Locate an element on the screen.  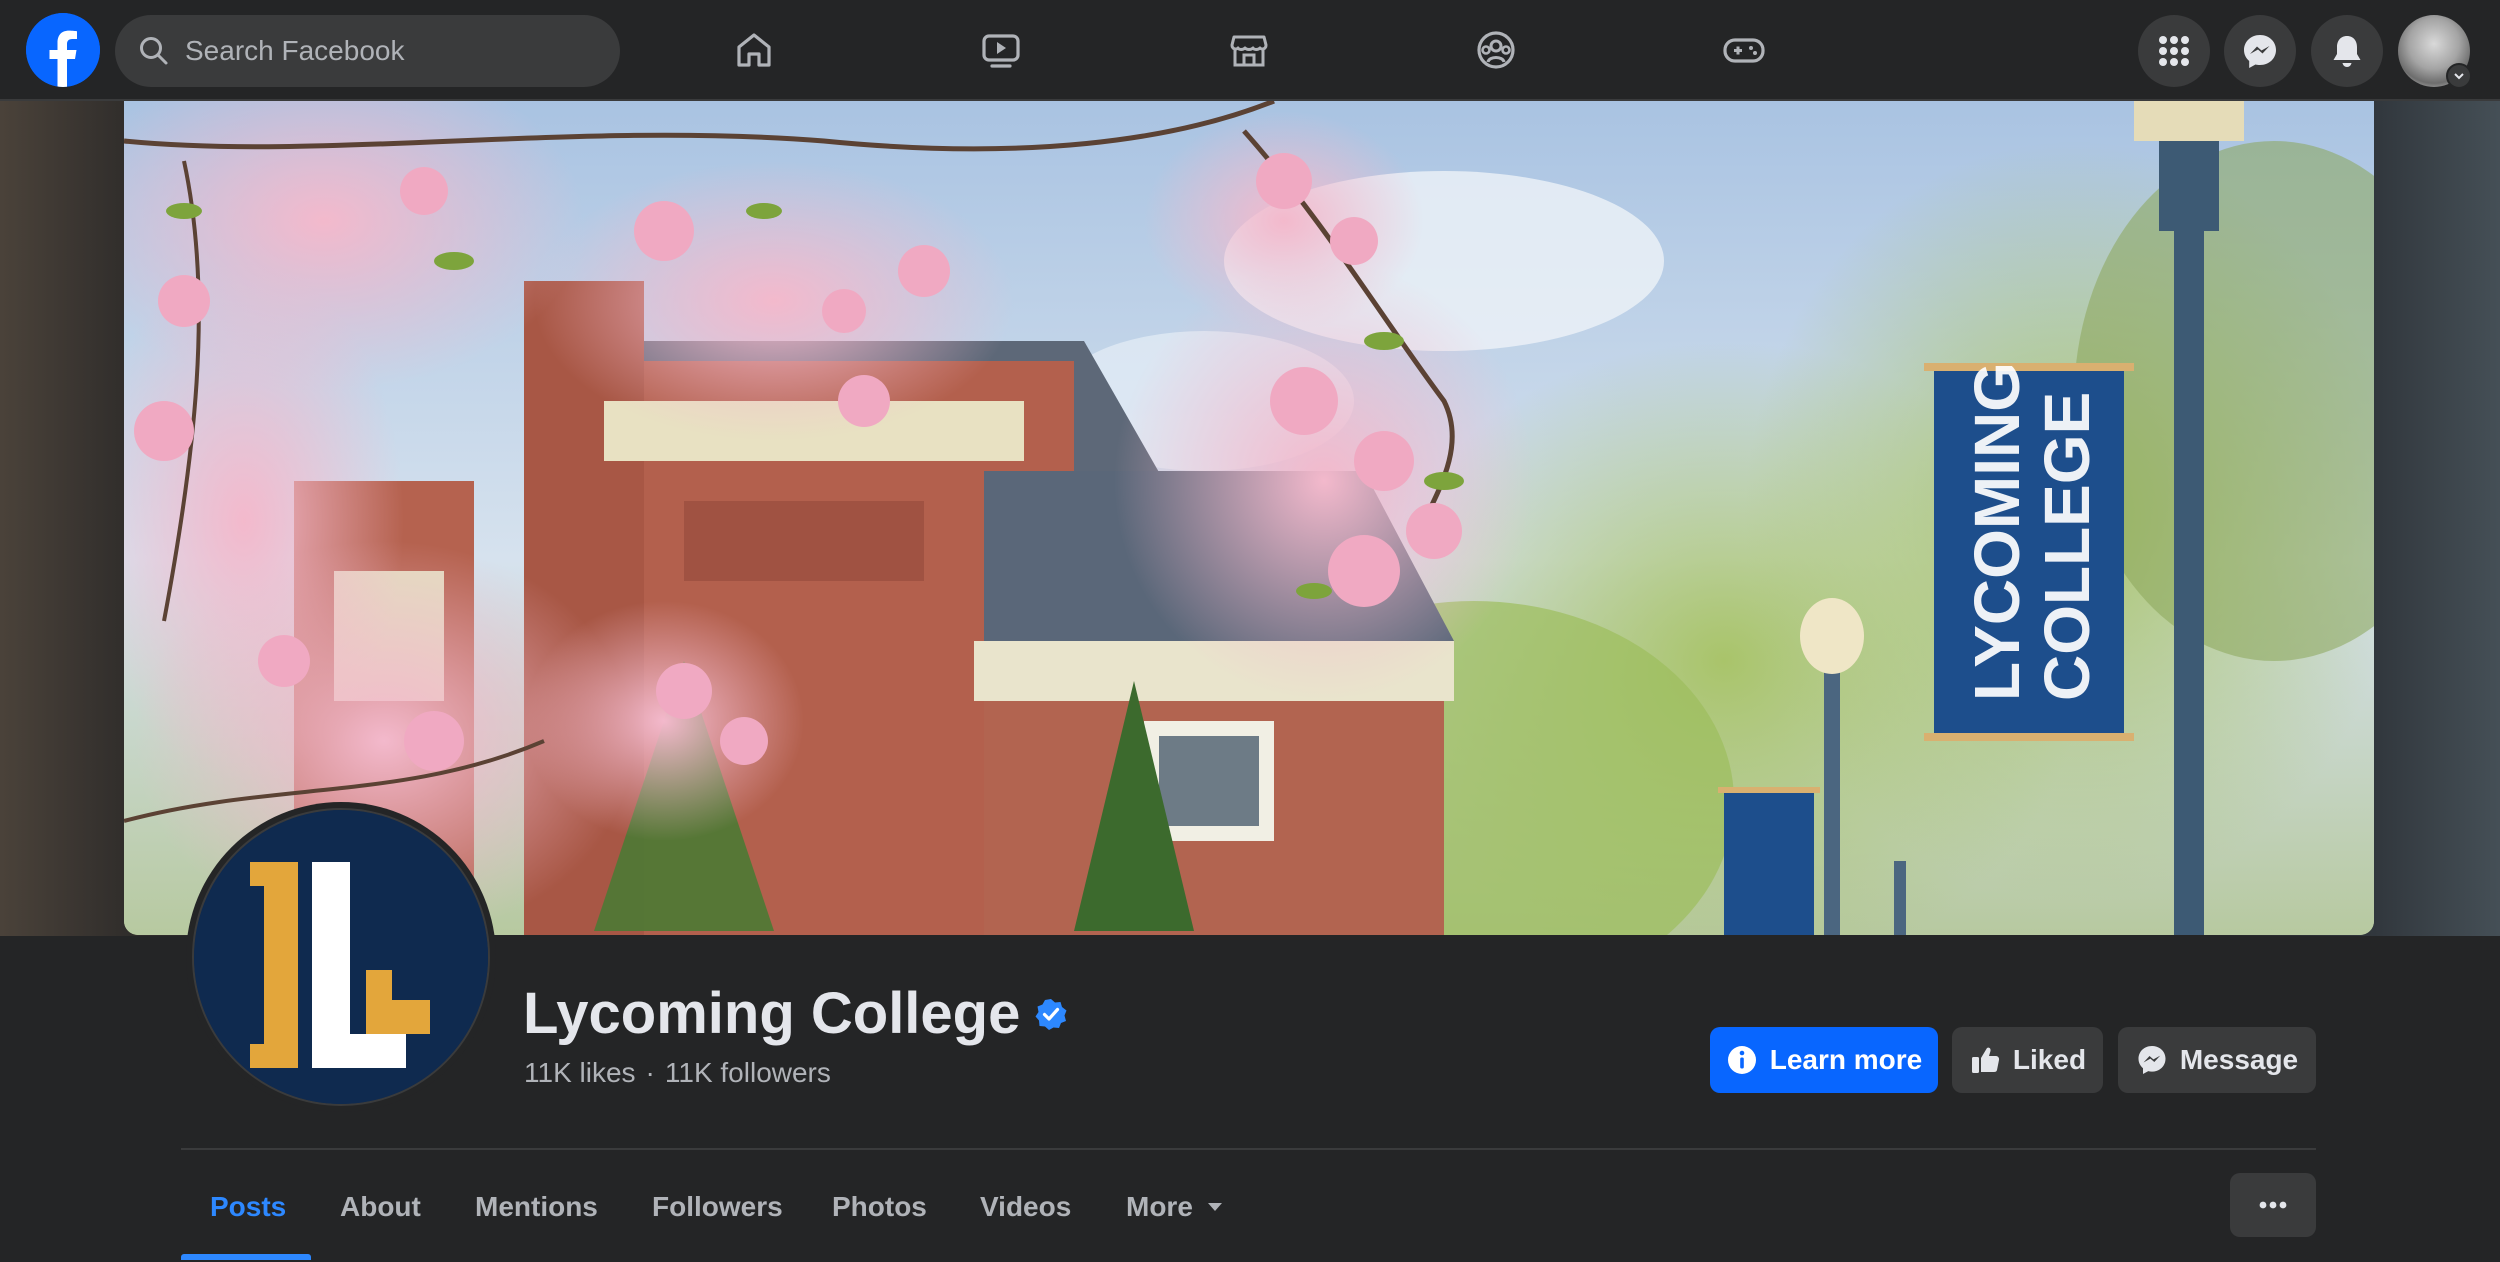
tab-more-label: More is located at coordinates (1159, 1206).